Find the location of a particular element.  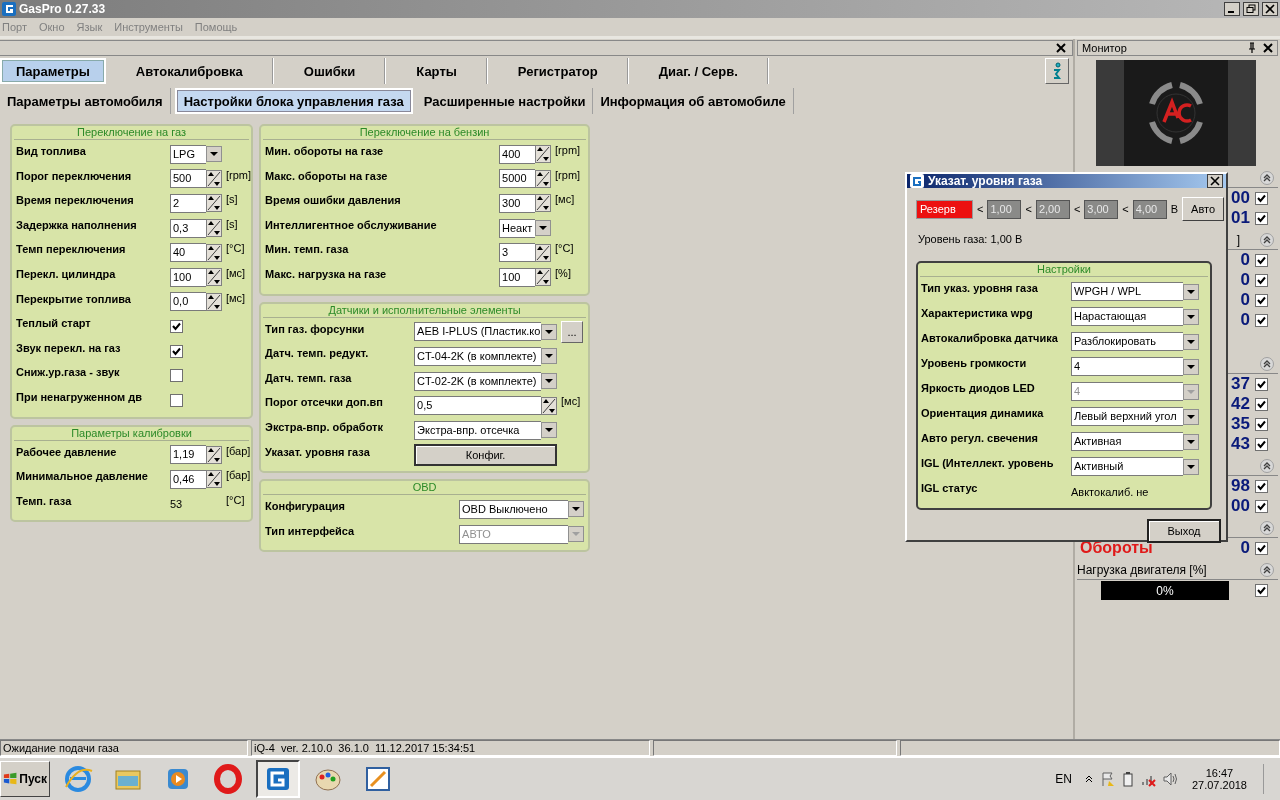

subtab: Настройки блока управления газа is located at coordinates (293, 101).